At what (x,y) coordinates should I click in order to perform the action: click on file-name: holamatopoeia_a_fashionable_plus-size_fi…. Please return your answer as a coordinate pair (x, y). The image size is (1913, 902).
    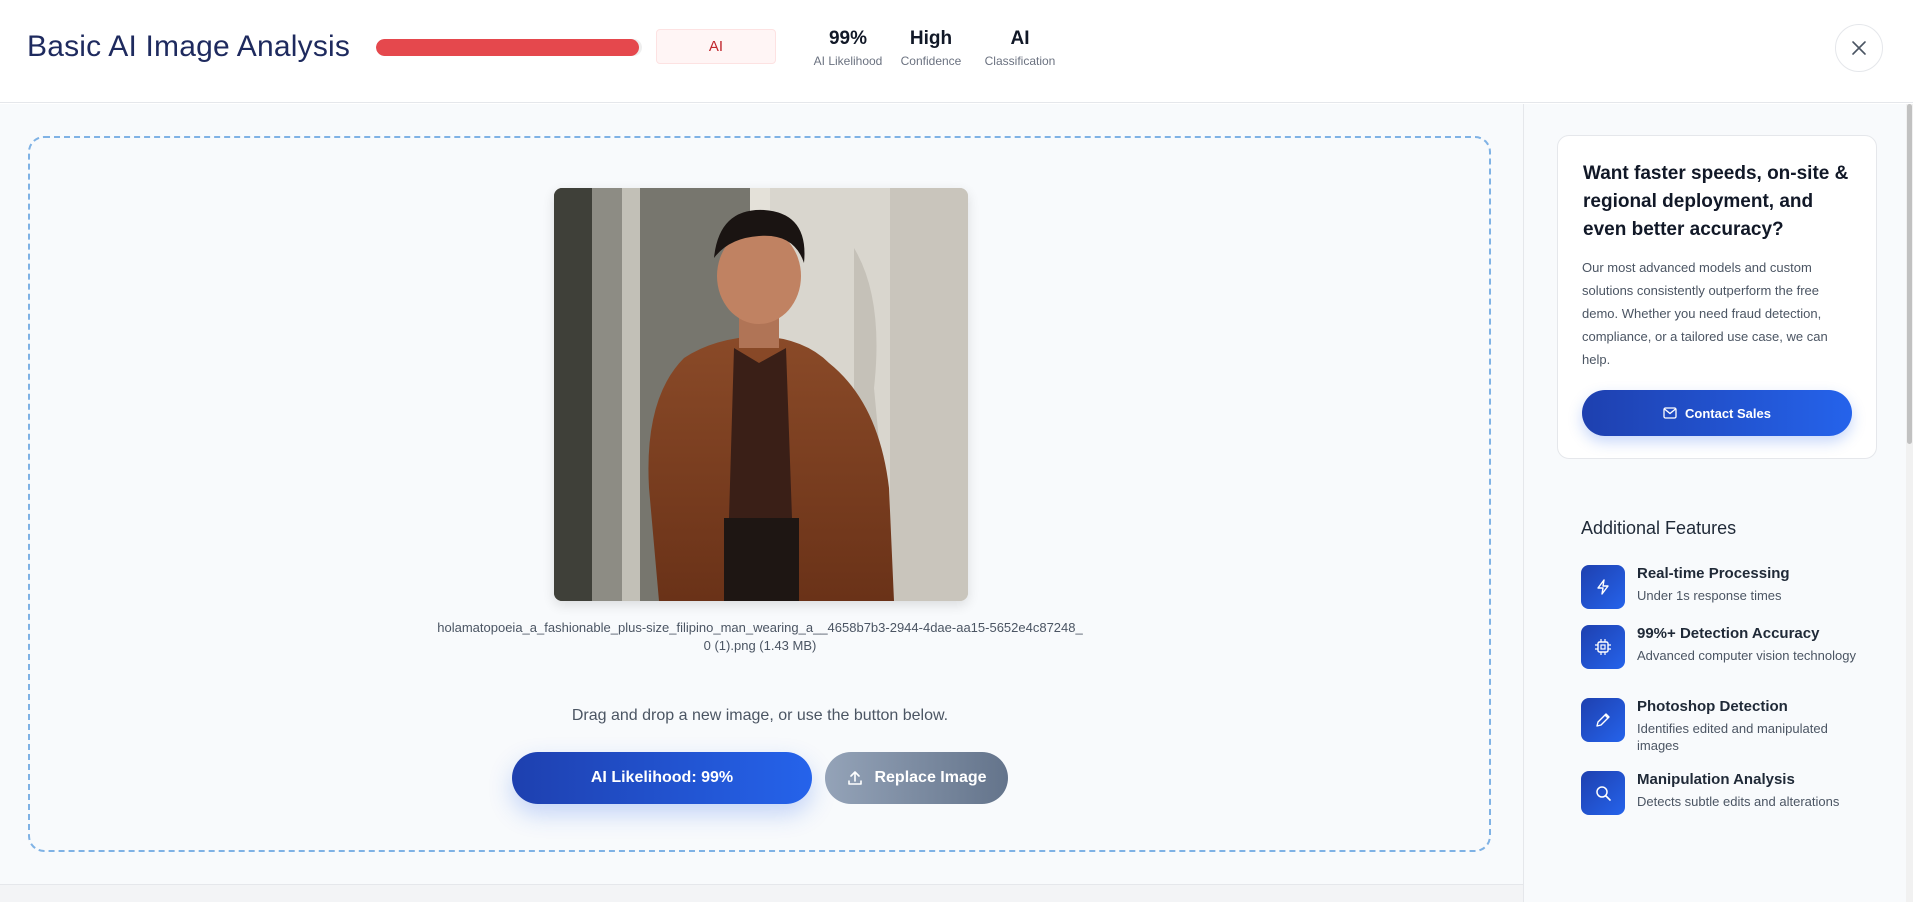
    Looking at the image, I should click on (760, 637).